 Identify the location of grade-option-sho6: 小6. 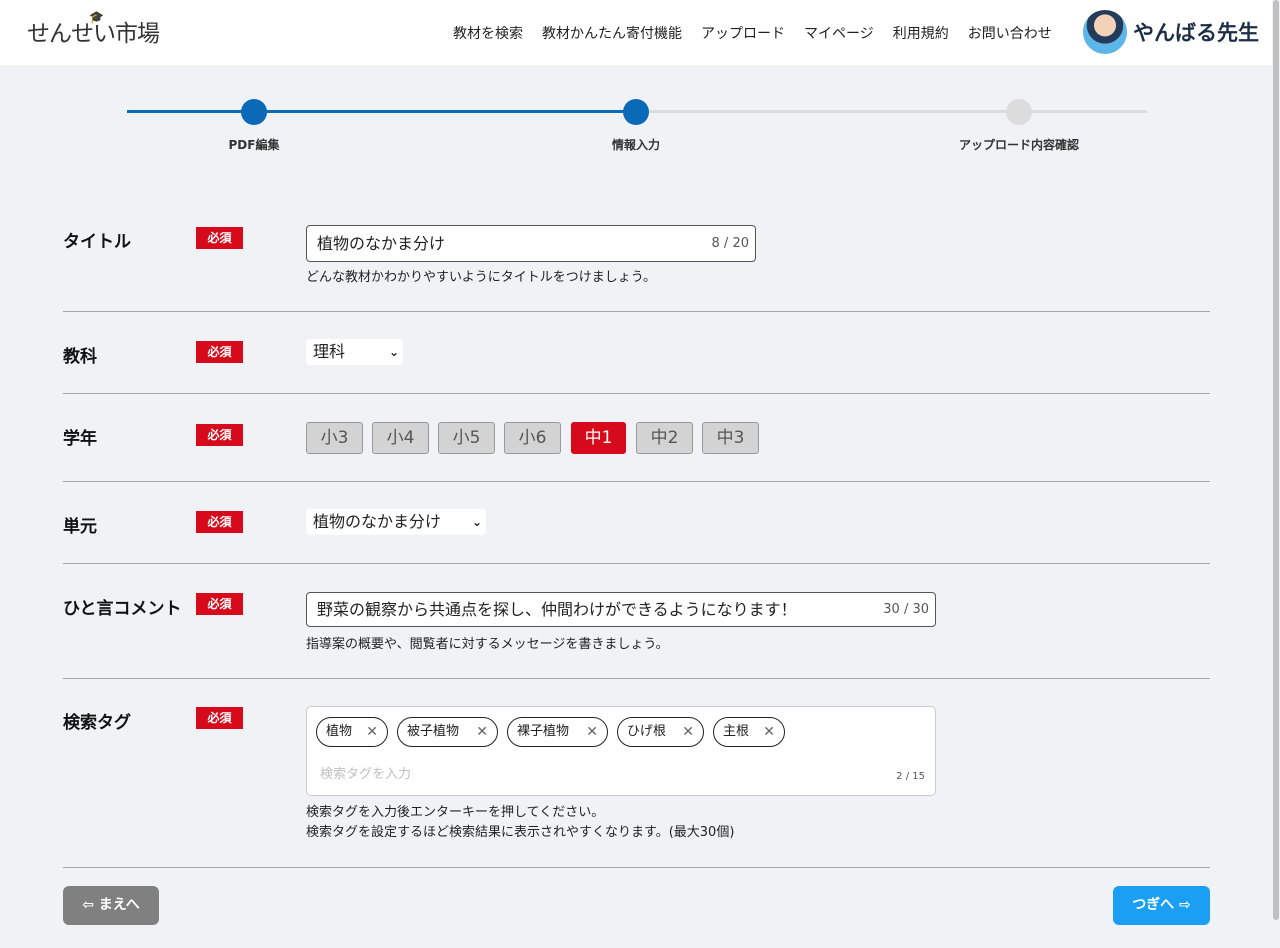
(532, 438).